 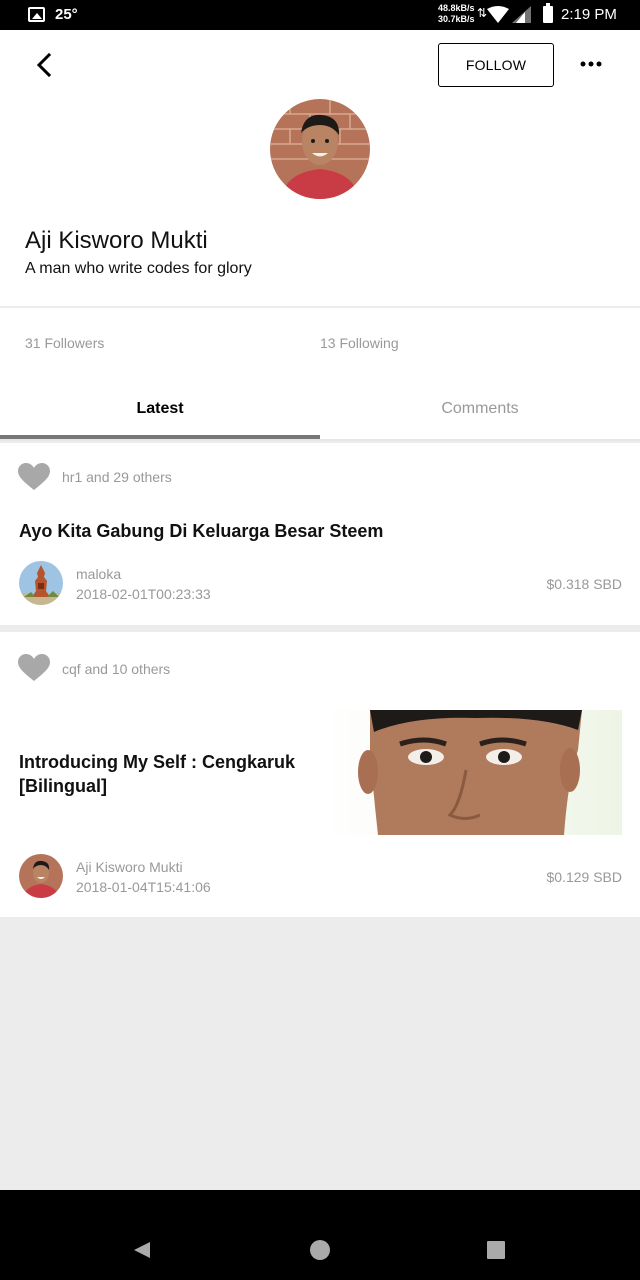 I want to click on profile-avatar, so click(x=320, y=149).